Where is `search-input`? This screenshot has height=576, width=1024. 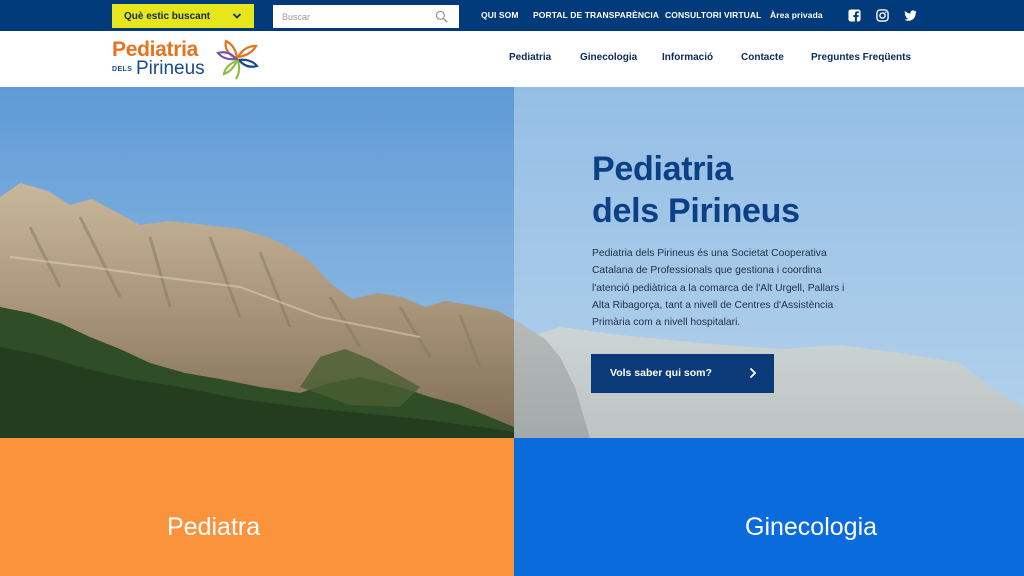
search-input is located at coordinates (348, 16).